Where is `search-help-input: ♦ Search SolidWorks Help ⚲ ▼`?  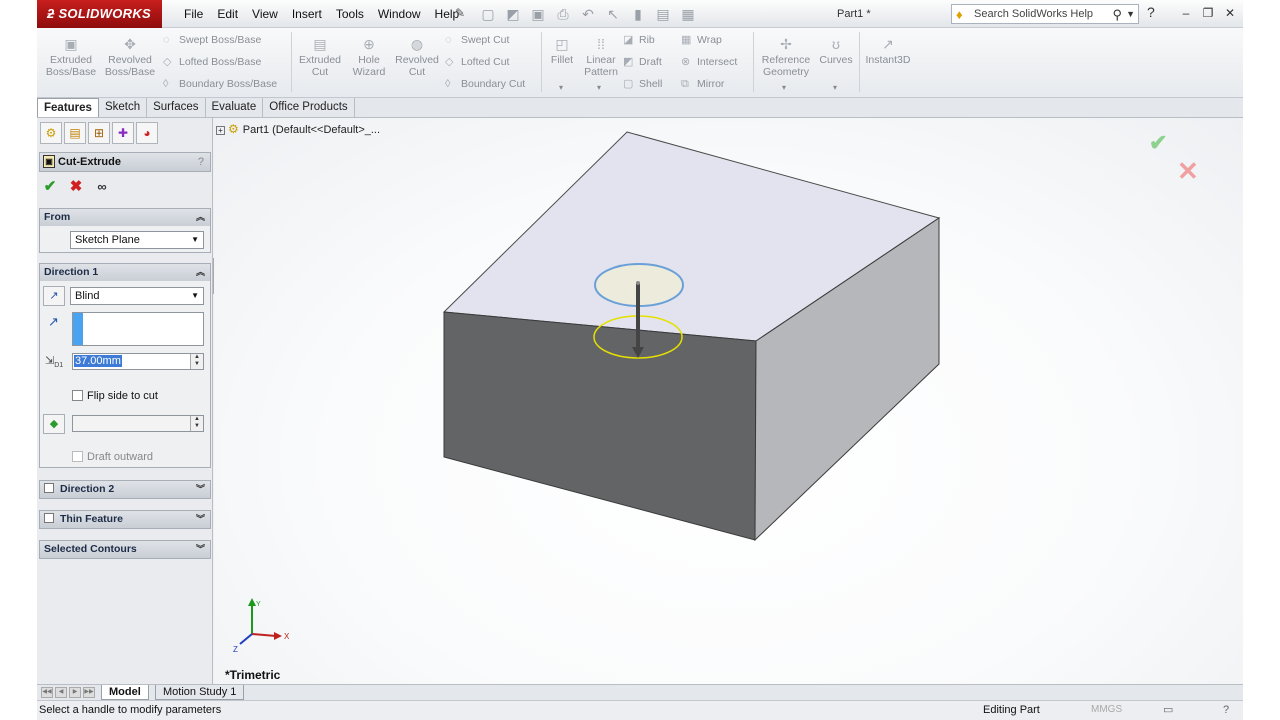 search-help-input: ♦ Search SolidWorks Help ⚲ ▼ is located at coordinates (1045, 14).